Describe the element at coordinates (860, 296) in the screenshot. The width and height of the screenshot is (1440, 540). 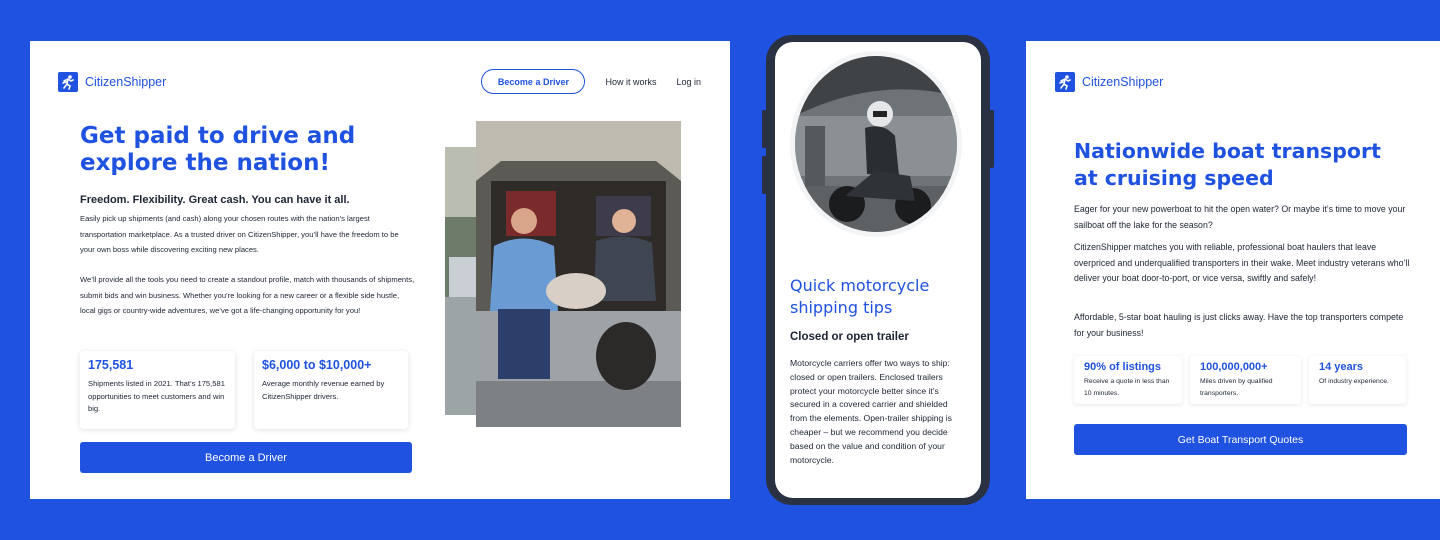
I see `motorcycle-tips-title: Quick motorcycle shipping tips` at that location.